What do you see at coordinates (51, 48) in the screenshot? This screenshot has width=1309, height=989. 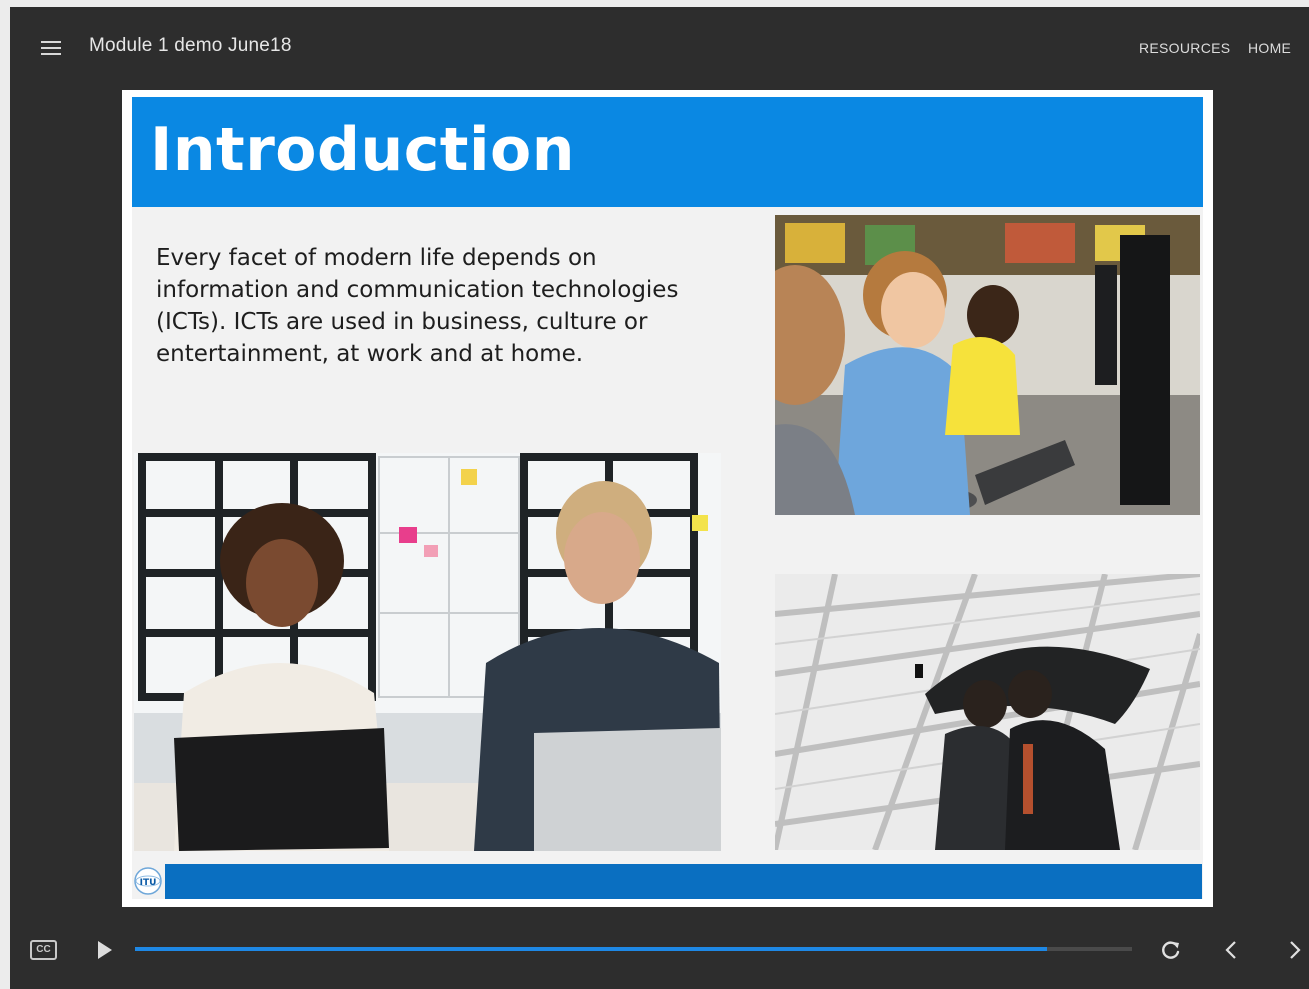 I see `hamburger-menu-icon` at bounding box center [51, 48].